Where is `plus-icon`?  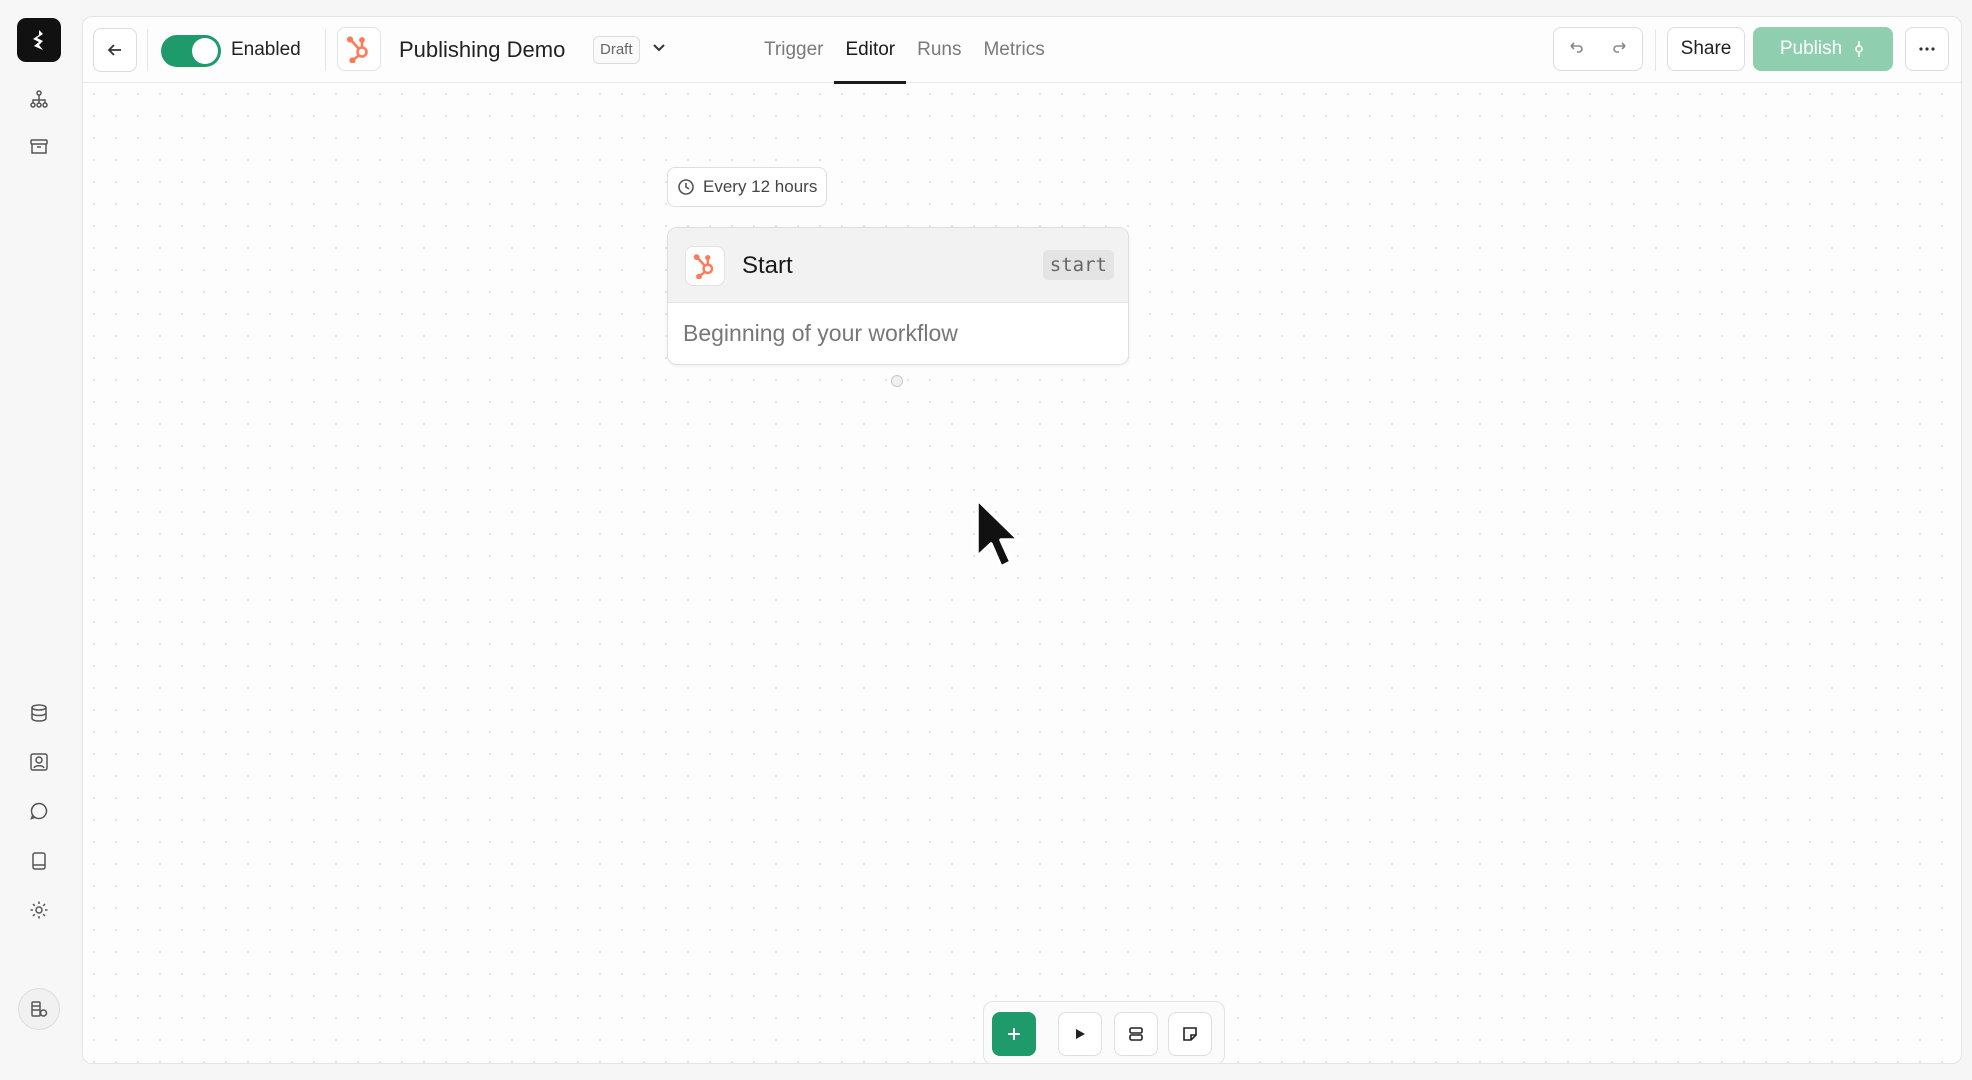
plus-icon is located at coordinates (1014, 1034).